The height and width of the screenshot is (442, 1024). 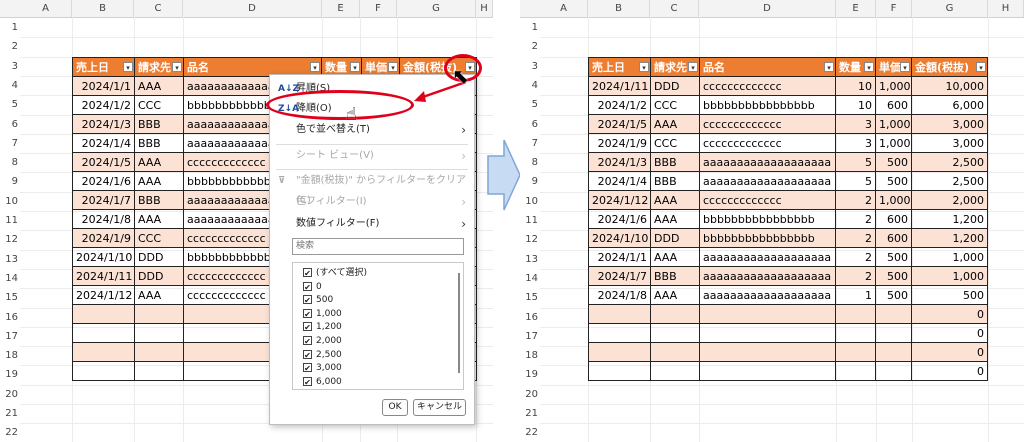 What do you see at coordinates (855, 105) in the screenshot?
I see `table-cell: 10` at bounding box center [855, 105].